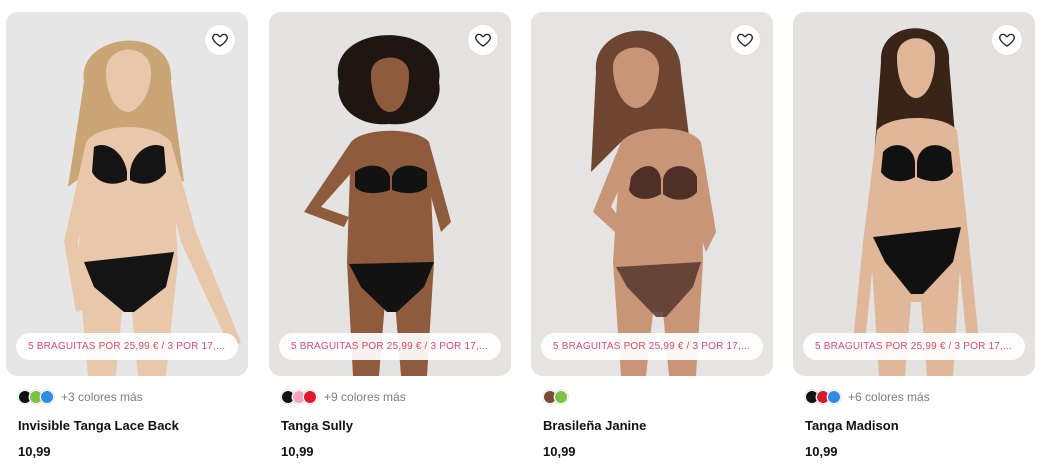  I want to click on product-name: Invisible Tanga Lace Back, so click(98, 425).